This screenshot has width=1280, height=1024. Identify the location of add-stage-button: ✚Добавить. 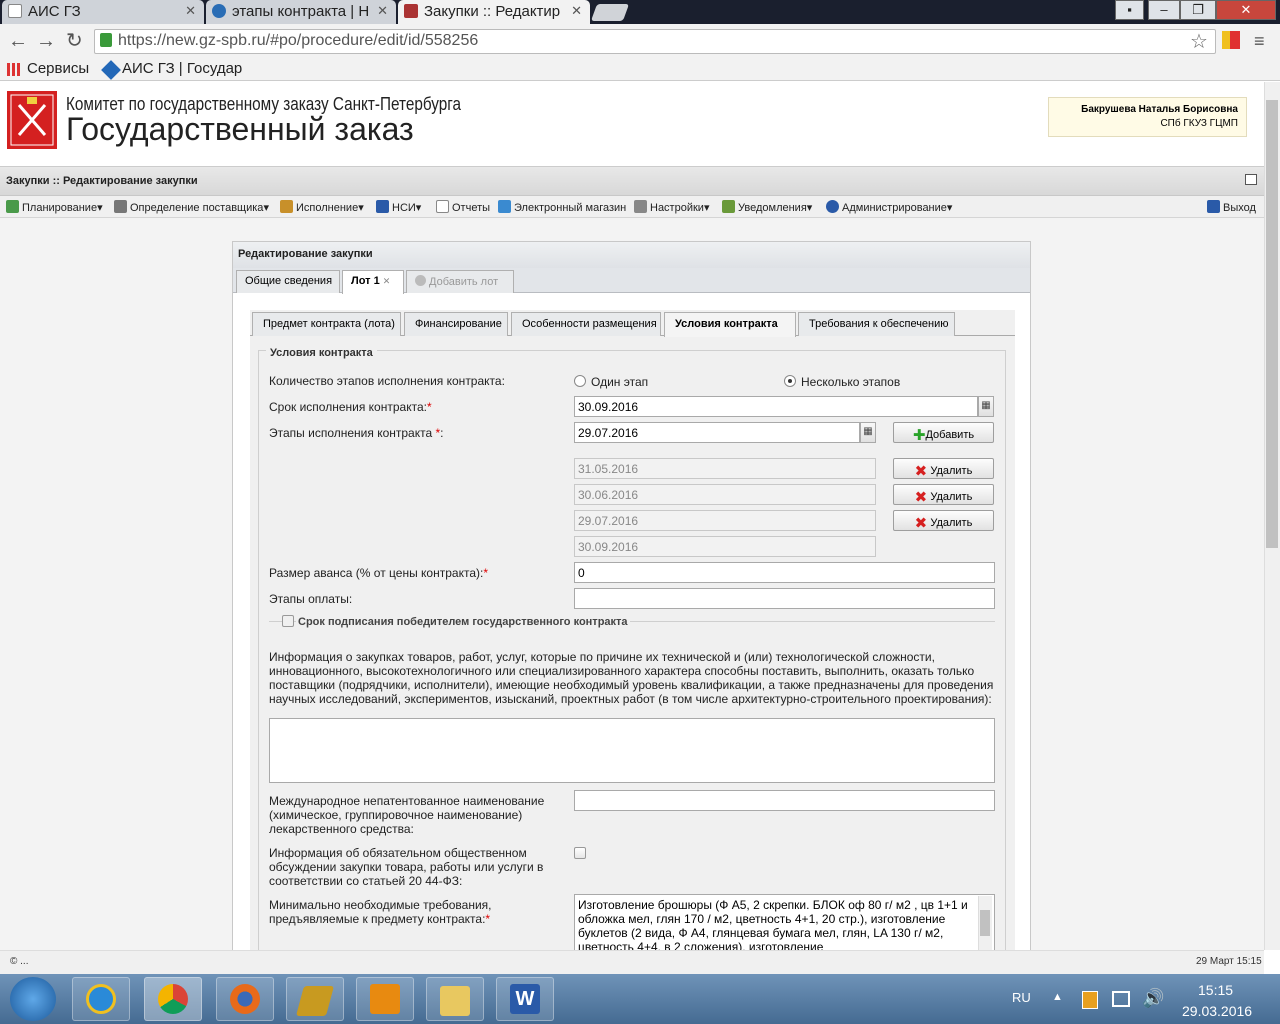
(943, 433).